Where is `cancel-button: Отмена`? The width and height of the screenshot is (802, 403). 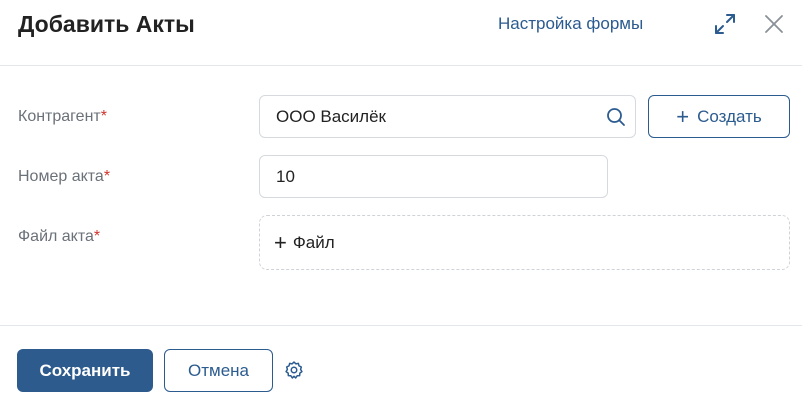
cancel-button: Отмена is located at coordinates (218, 370).